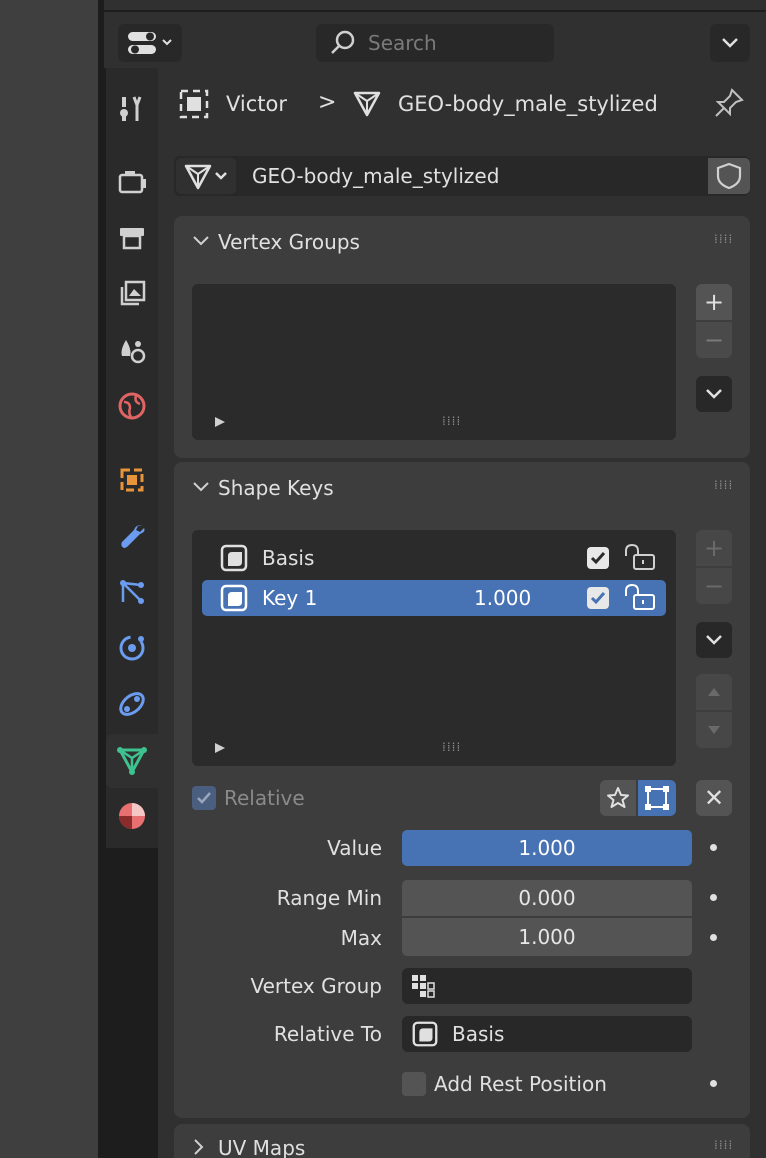 The width and height of the screenshot is (766, 1158). I want to click on uv-maps-title: UV Maps, so click(261, 1147).